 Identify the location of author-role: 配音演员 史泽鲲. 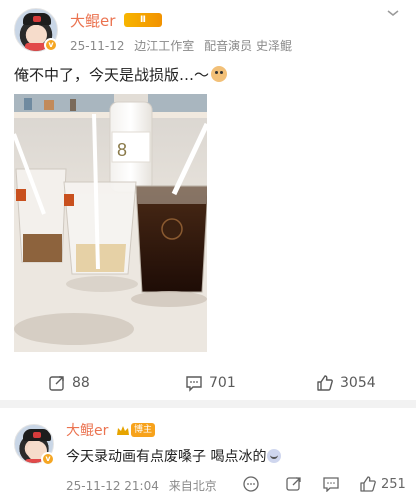
(248, 46).